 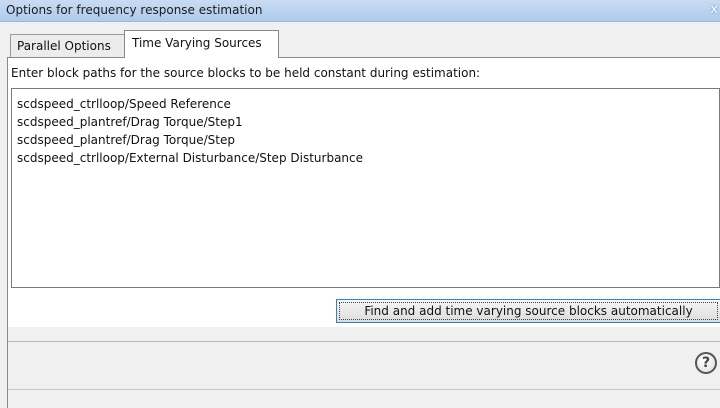 I want to click on help-icon: ?, so click(x=706, y=363).